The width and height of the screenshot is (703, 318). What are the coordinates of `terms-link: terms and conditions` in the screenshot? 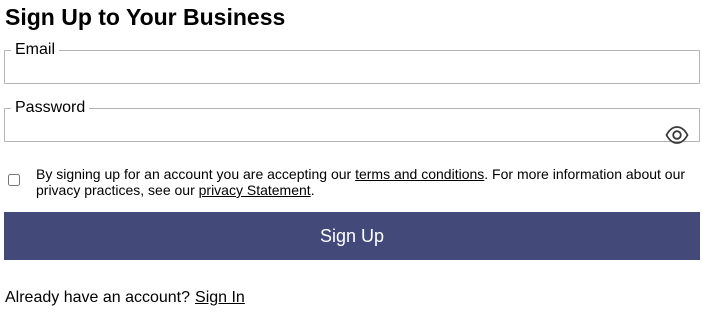 It's located at (419, 174).